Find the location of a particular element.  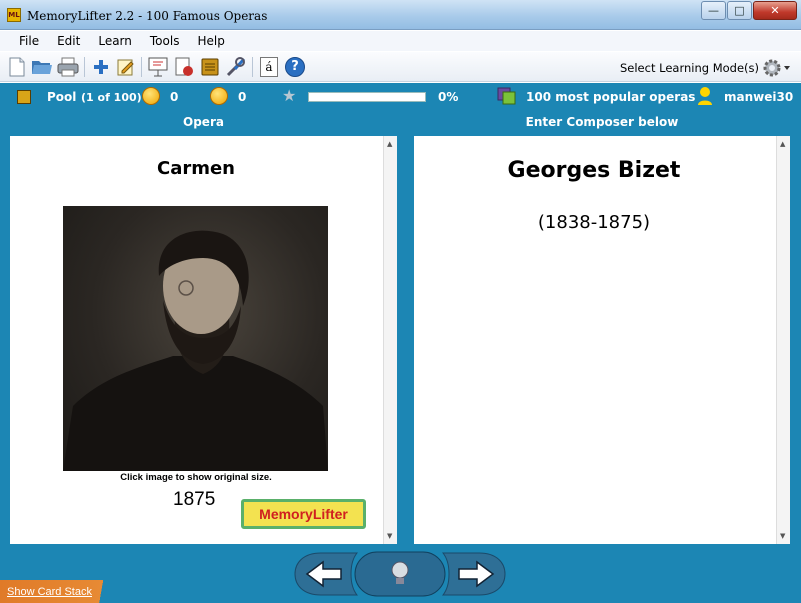

new-icon is located at coordinates (17, 67).